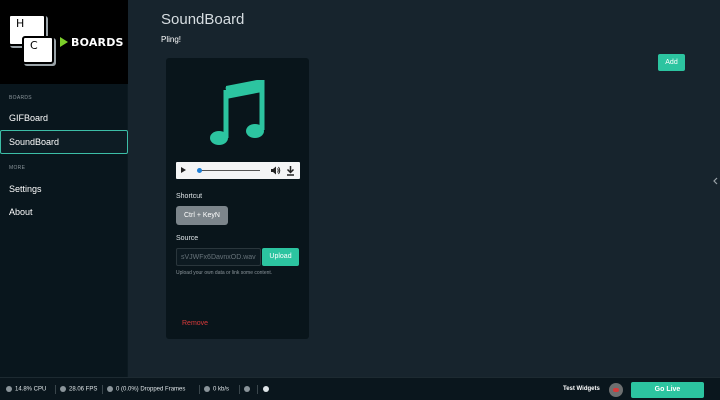 This screenshot has width=720, height=400. What do you see at coordinates (581, 389) in the screenshot?
I see `test-widgets-button: Test Widgets` at bounding box center [581, 389].